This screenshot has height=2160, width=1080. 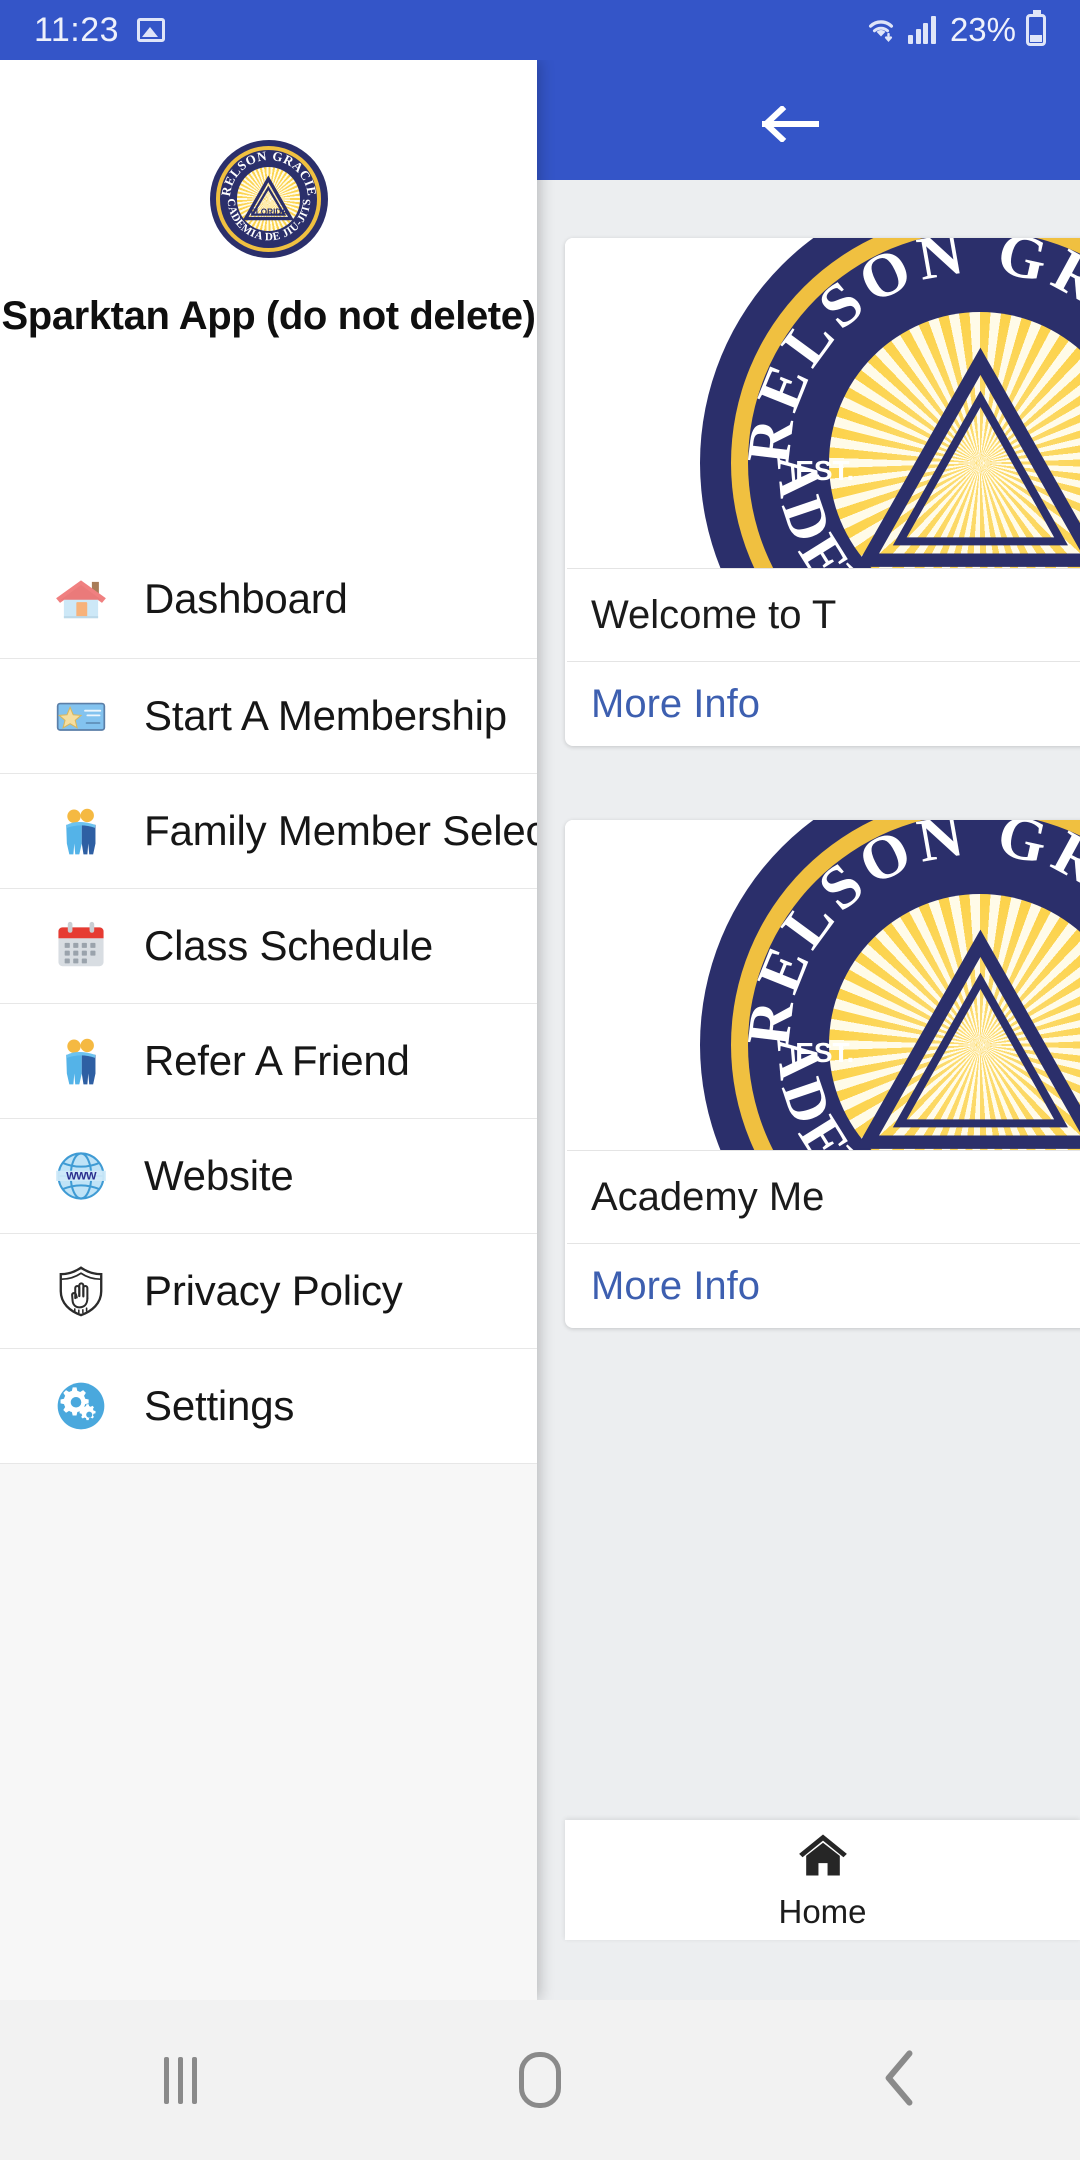 I want to click on drawer-item-dashboard: Dashboard, so click(x=268, y=599).